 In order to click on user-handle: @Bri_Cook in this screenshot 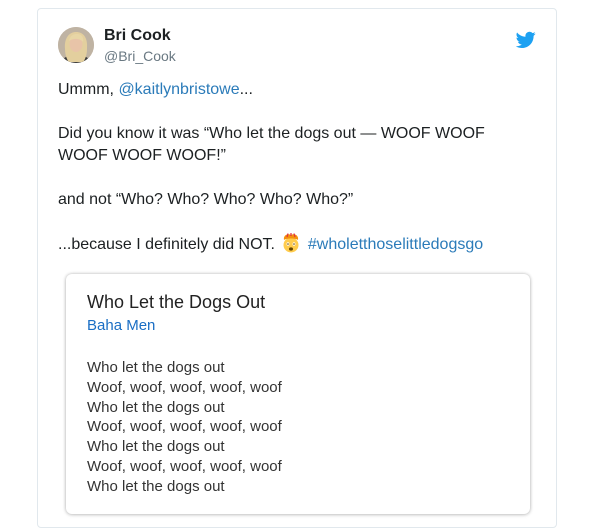, I will do `click(140, 56)`.